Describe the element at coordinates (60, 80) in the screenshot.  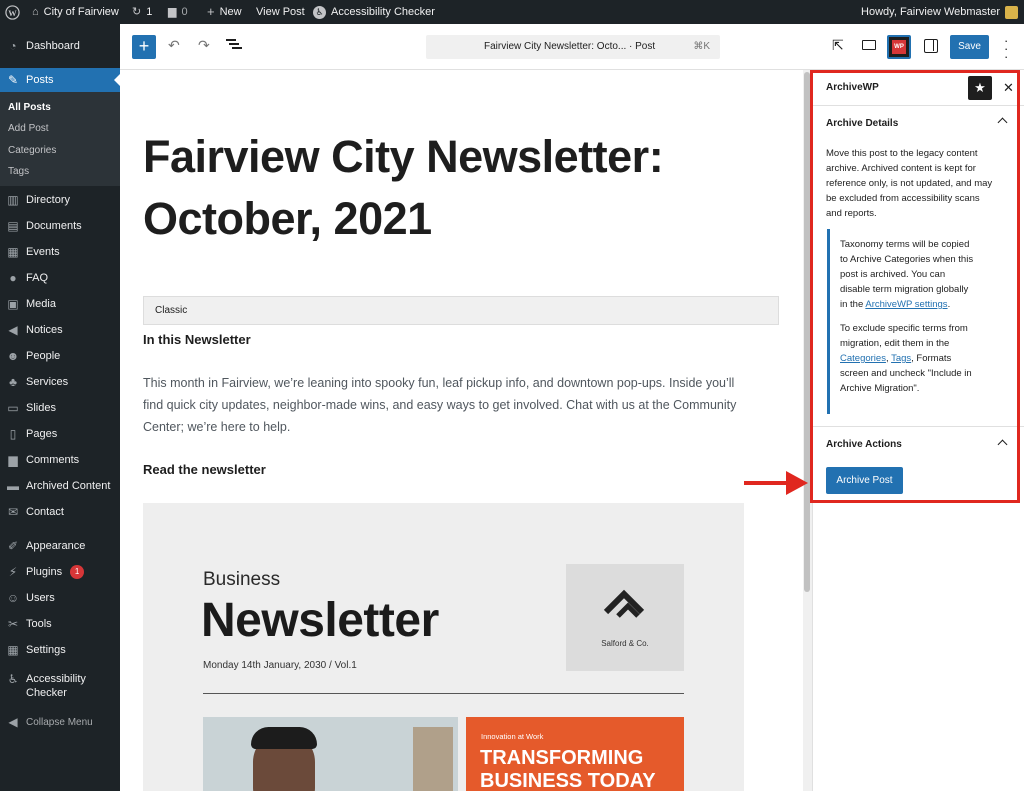
I see `menu-posts: ✎ Posts` at that location.